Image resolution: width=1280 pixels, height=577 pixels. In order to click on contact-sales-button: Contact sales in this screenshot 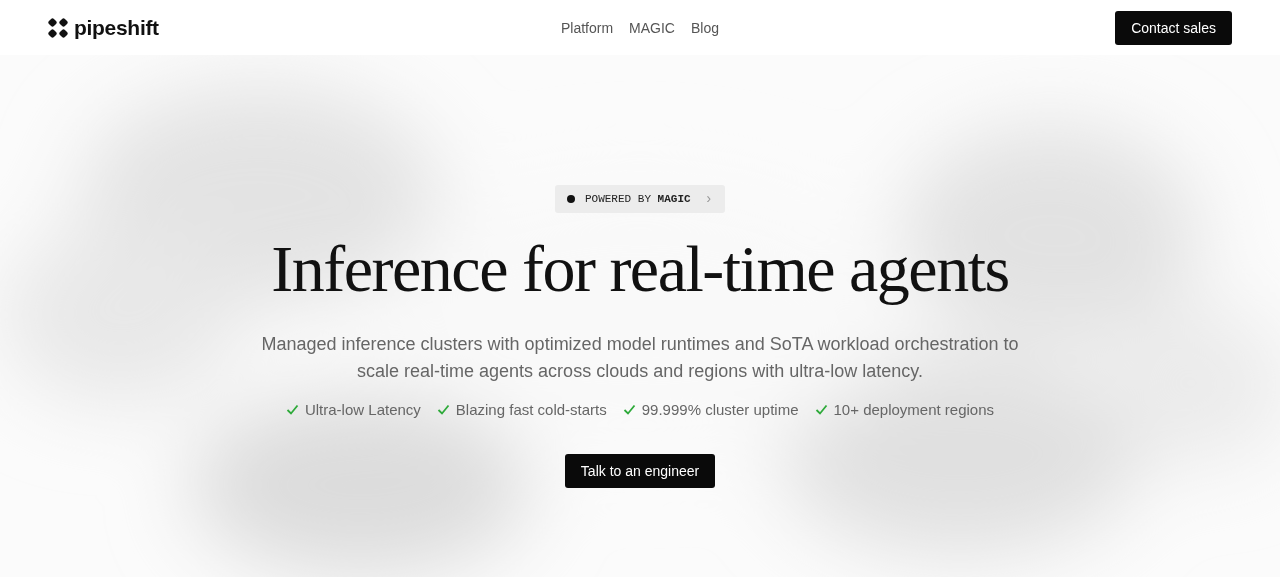, I will do `click(1173, 27)`.